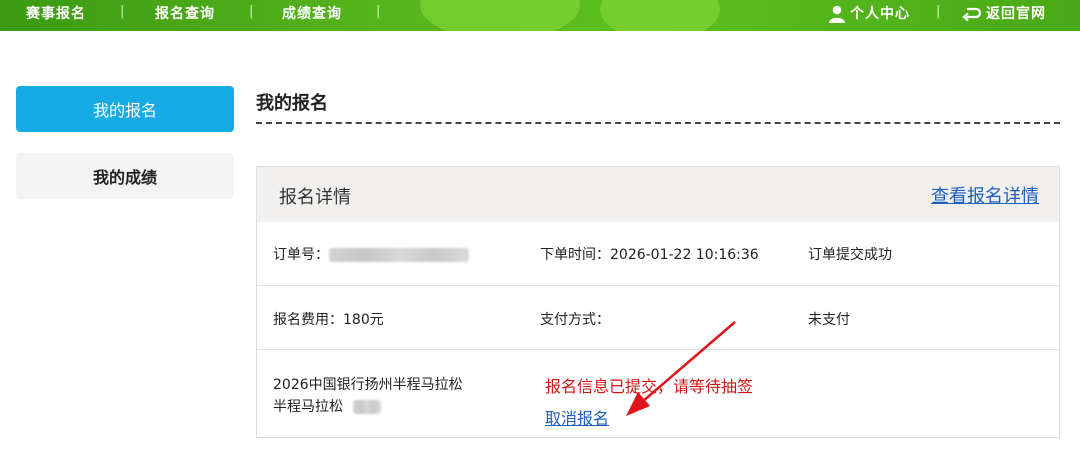 The image size is (1080, 451). I want to click on sidebar-item-label: 我的成绩, so click(124, 177).